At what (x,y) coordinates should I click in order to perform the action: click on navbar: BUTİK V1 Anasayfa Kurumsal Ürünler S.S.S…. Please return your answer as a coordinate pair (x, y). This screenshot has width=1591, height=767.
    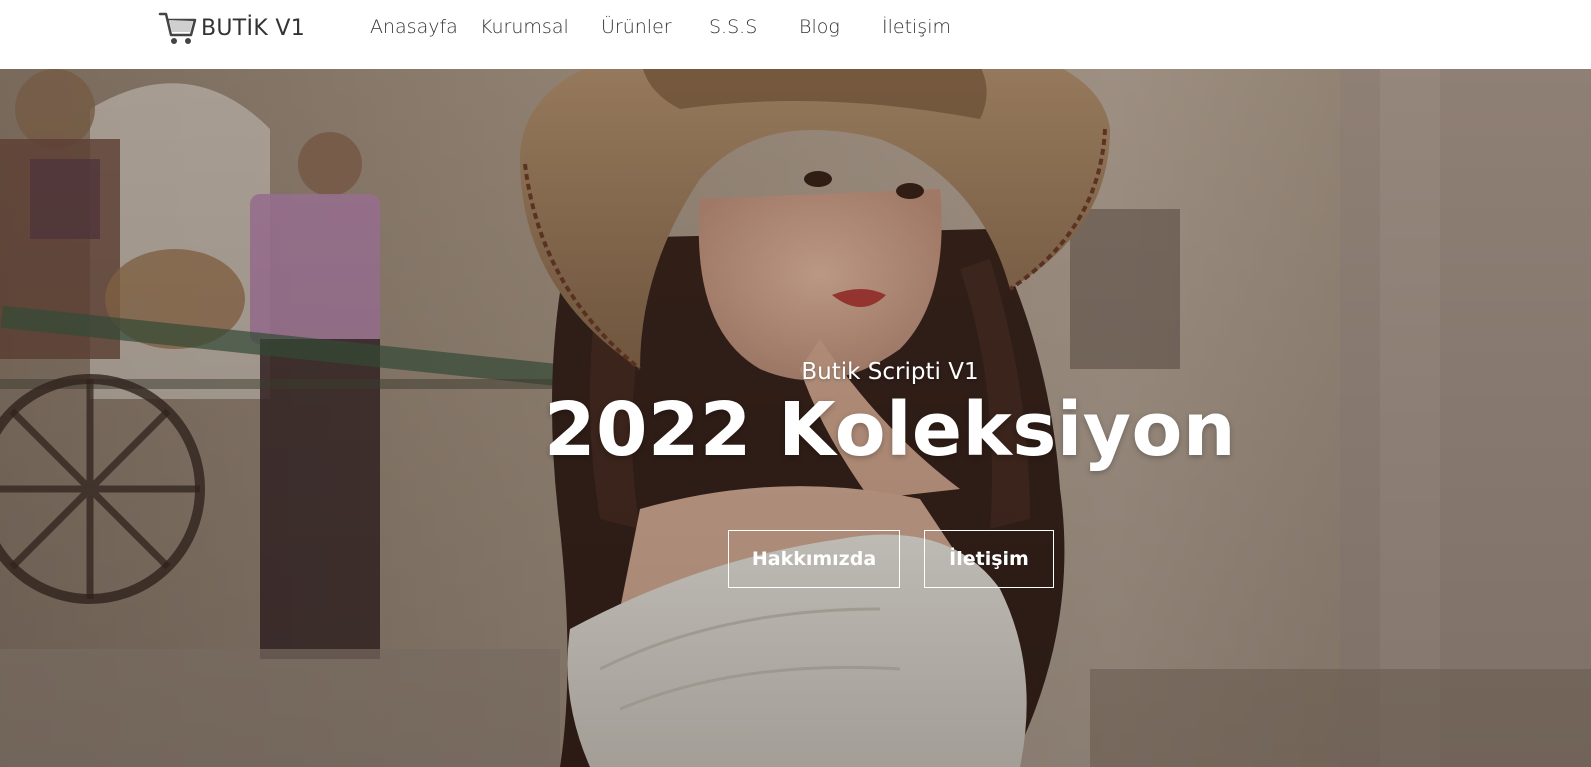
    Looking at the image, I should click on (795, 34).